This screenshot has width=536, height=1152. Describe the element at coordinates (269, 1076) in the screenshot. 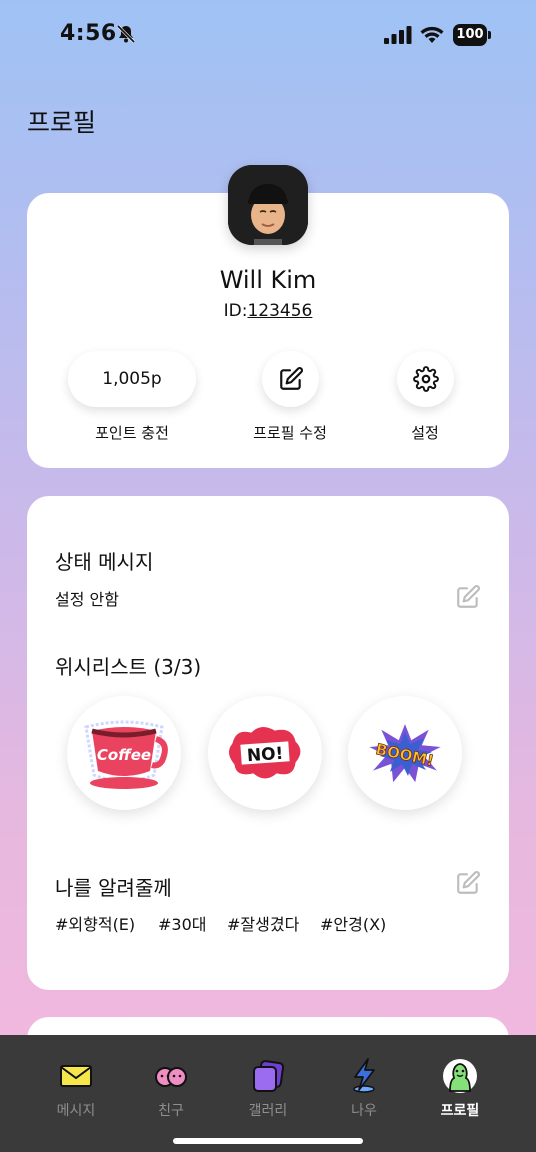

I see `gallery-icon` at that location.